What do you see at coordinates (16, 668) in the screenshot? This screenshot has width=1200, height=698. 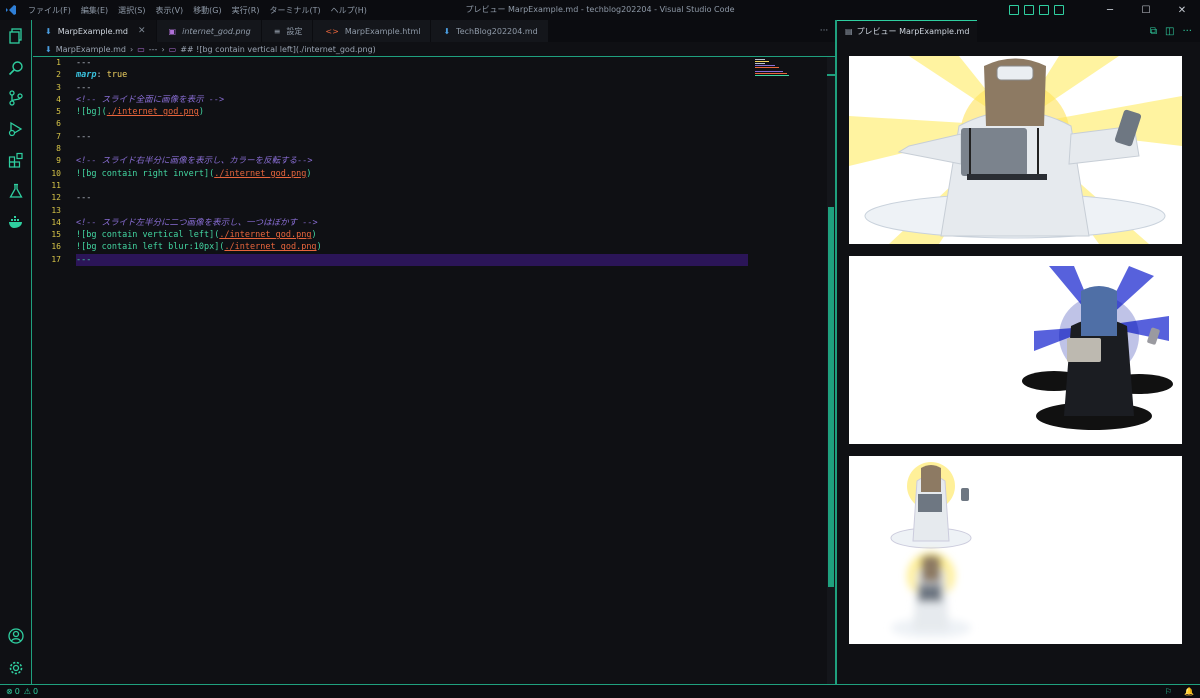 I see `settings-gear-icon` at bounding box center [16, 668].